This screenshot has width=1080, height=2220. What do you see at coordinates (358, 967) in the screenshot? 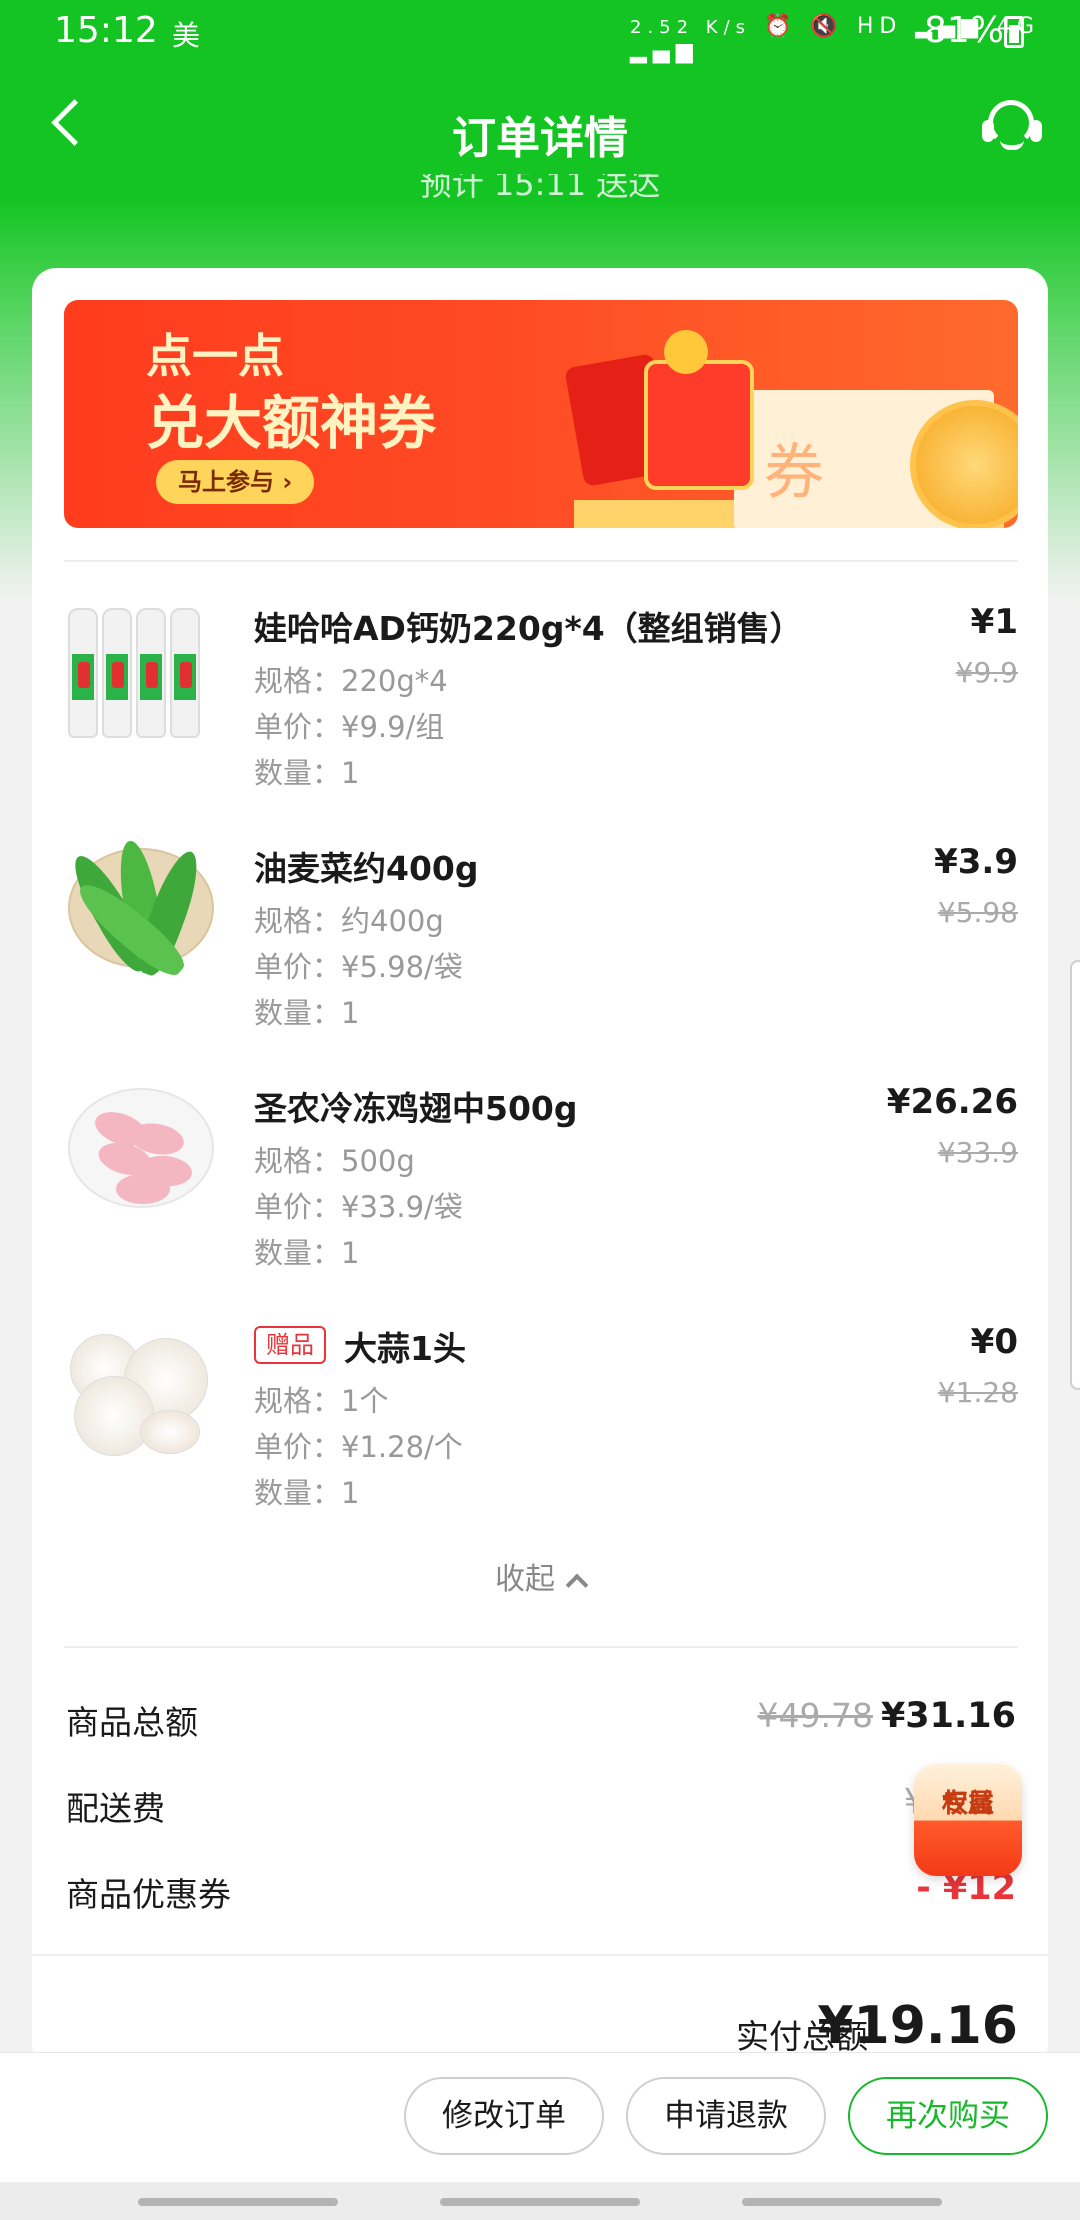
I see `product-unit-price: 单价：¥5.98/袋` at bounding box center [358, 967].